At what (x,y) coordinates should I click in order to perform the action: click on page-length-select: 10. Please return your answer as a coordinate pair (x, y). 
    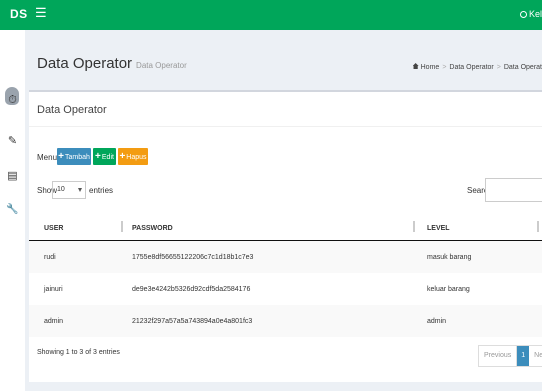
    Looking at the image, I should click on (69, 190).